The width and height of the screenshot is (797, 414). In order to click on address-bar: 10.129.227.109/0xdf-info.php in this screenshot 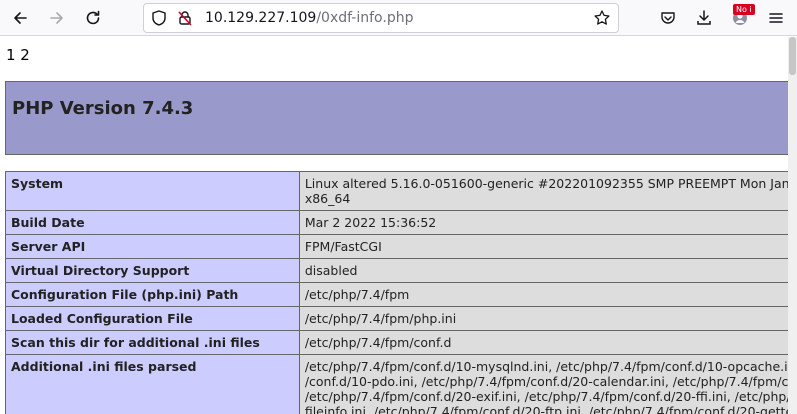, I will do `click(381, 18)`.